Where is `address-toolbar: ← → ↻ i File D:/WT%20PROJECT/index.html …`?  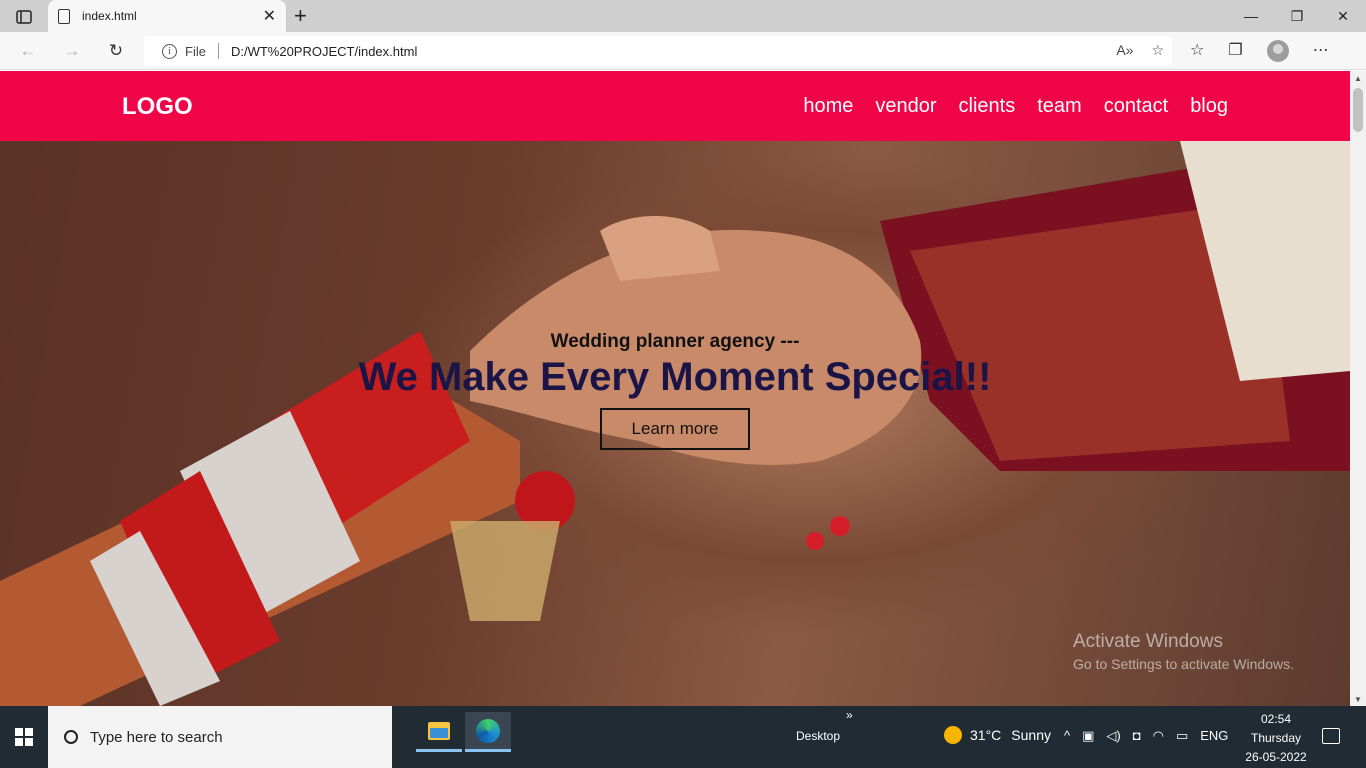 address-toolbar: ← → ↻ i File D:/WT%20PROJECT/index.html … is located at coordinates (683, 51).